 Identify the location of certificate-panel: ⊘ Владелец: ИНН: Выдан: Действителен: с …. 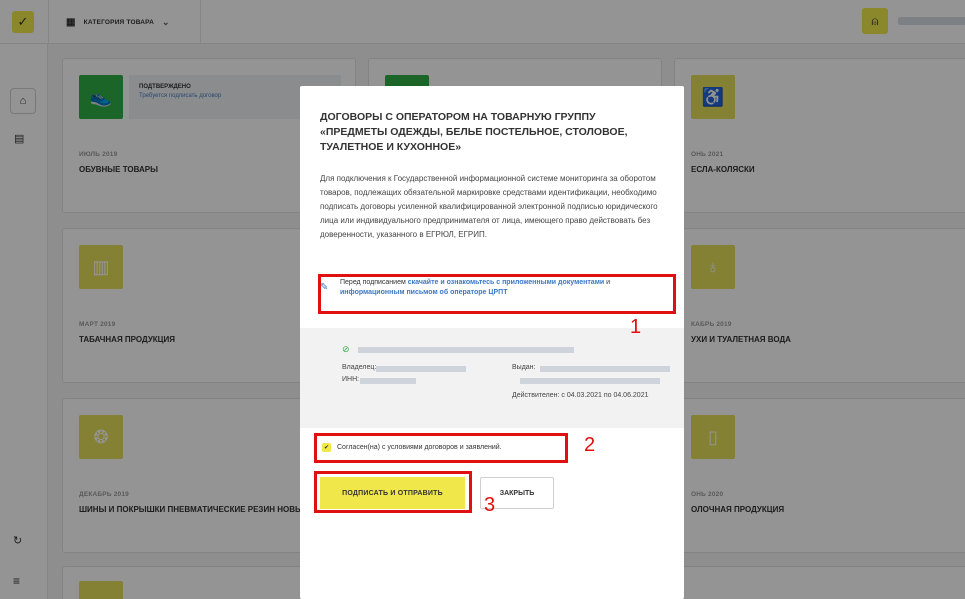
(492, 378).